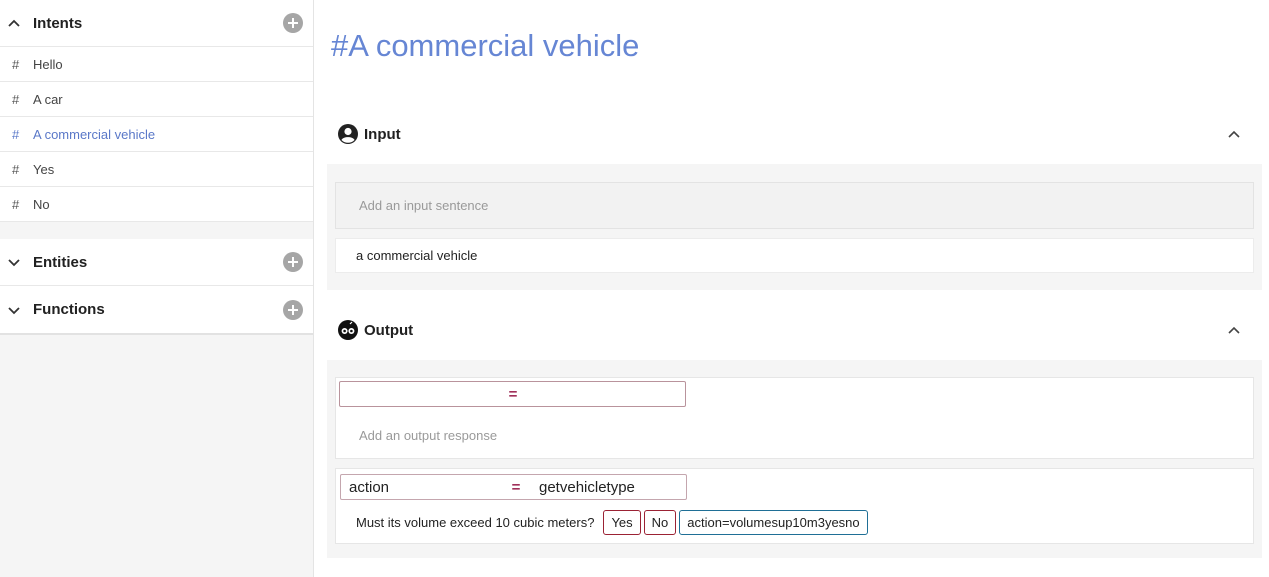 The height and width of the screenshot is (577, 1269). What do you see at coordinates (794, 205) in the screenshot?
I see `add-input-sentence-field: Add an input sentence` at bounding box center [794, 205].